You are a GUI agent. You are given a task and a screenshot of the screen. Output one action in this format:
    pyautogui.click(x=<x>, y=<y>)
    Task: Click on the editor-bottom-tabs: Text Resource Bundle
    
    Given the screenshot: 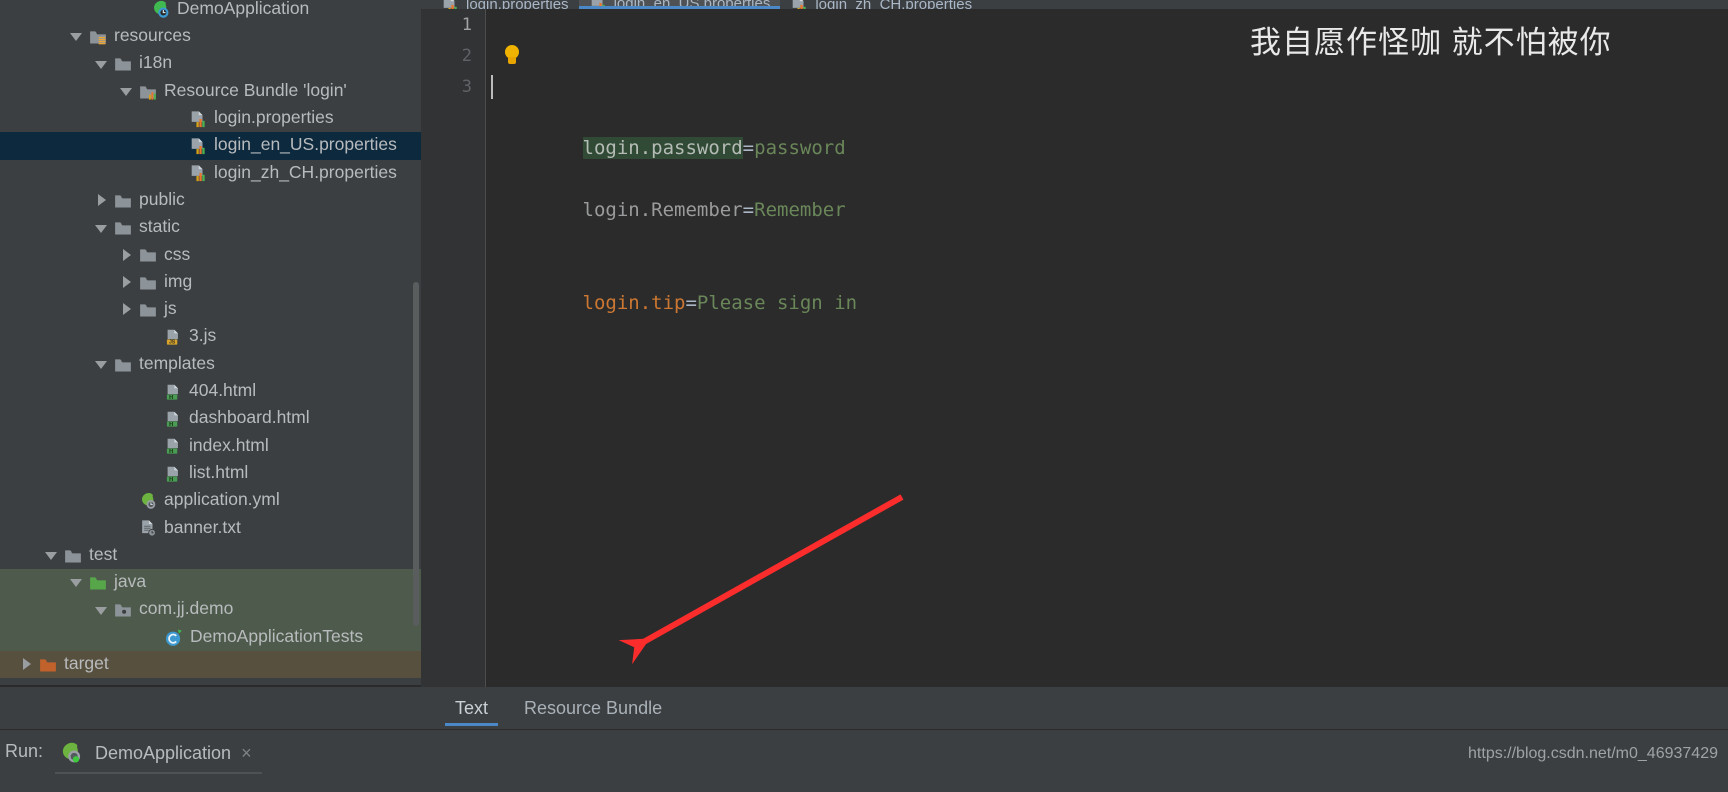 What is the action you would take?
    pyautogui.click(x=1074, y=708)
    